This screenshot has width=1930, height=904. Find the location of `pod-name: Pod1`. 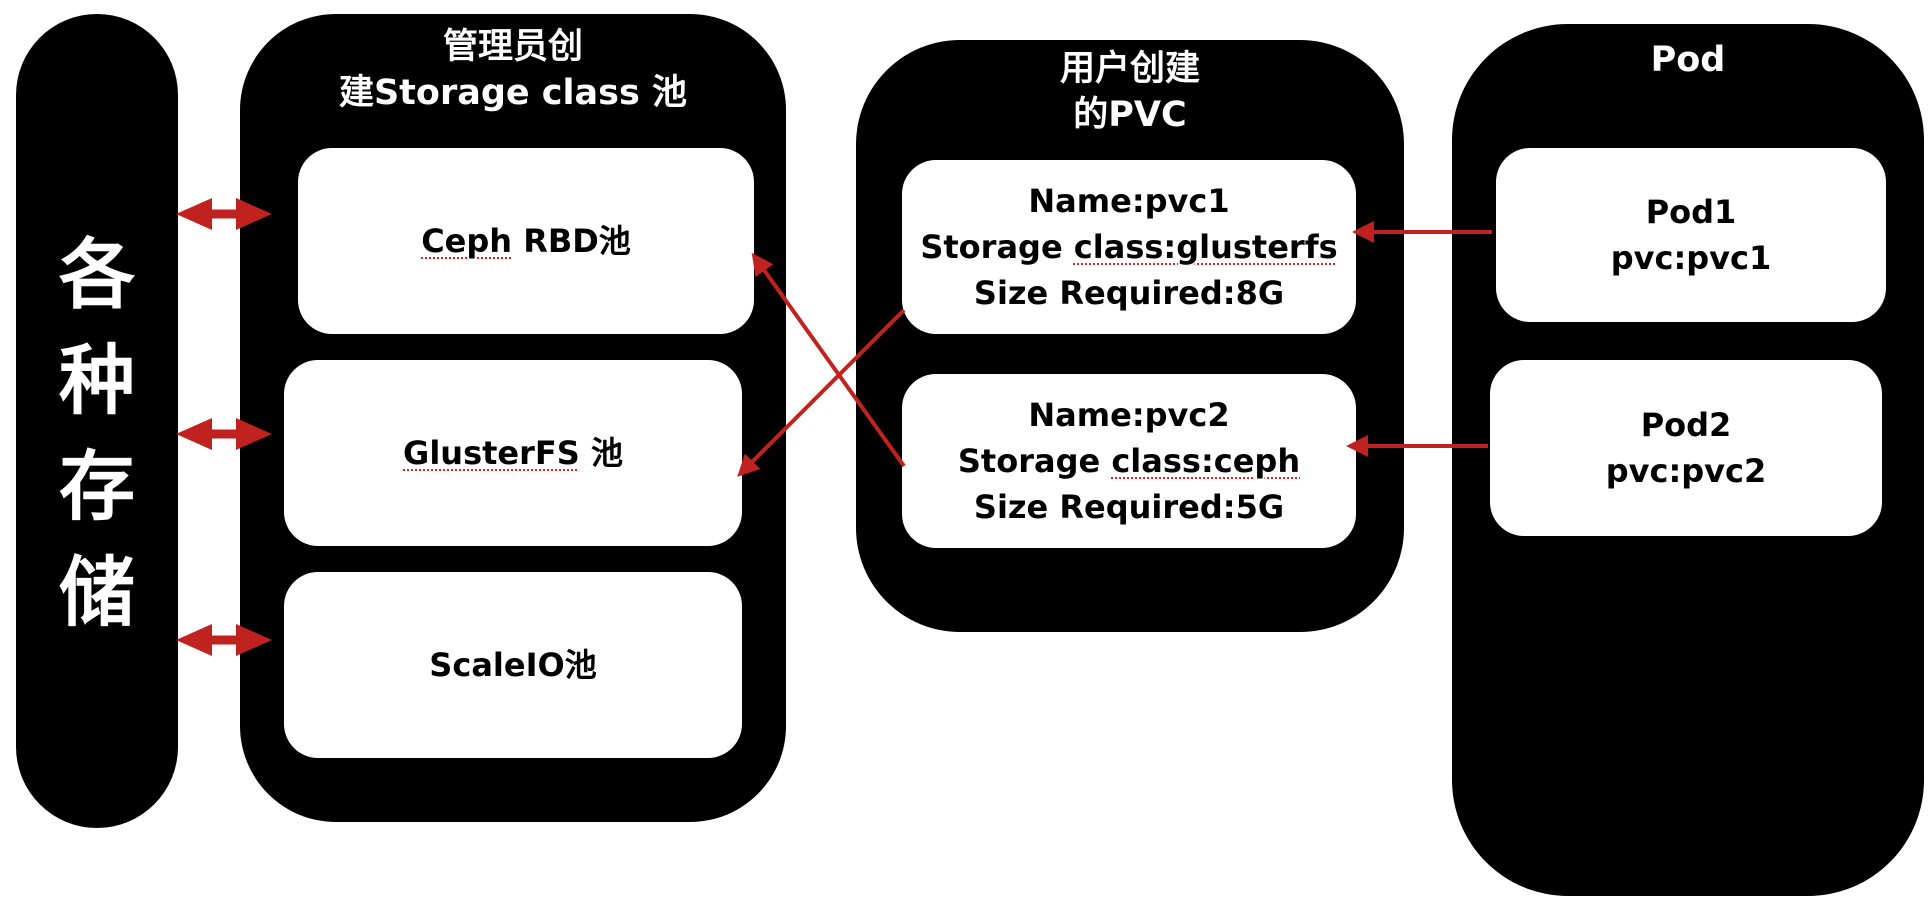

pod-name: Pod1 is located at coordinates (1691, 212).